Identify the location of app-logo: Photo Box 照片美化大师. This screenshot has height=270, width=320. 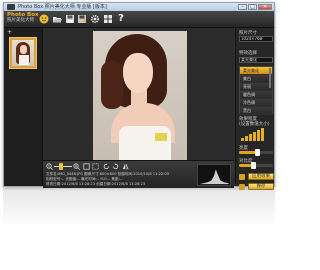
(23, 19).